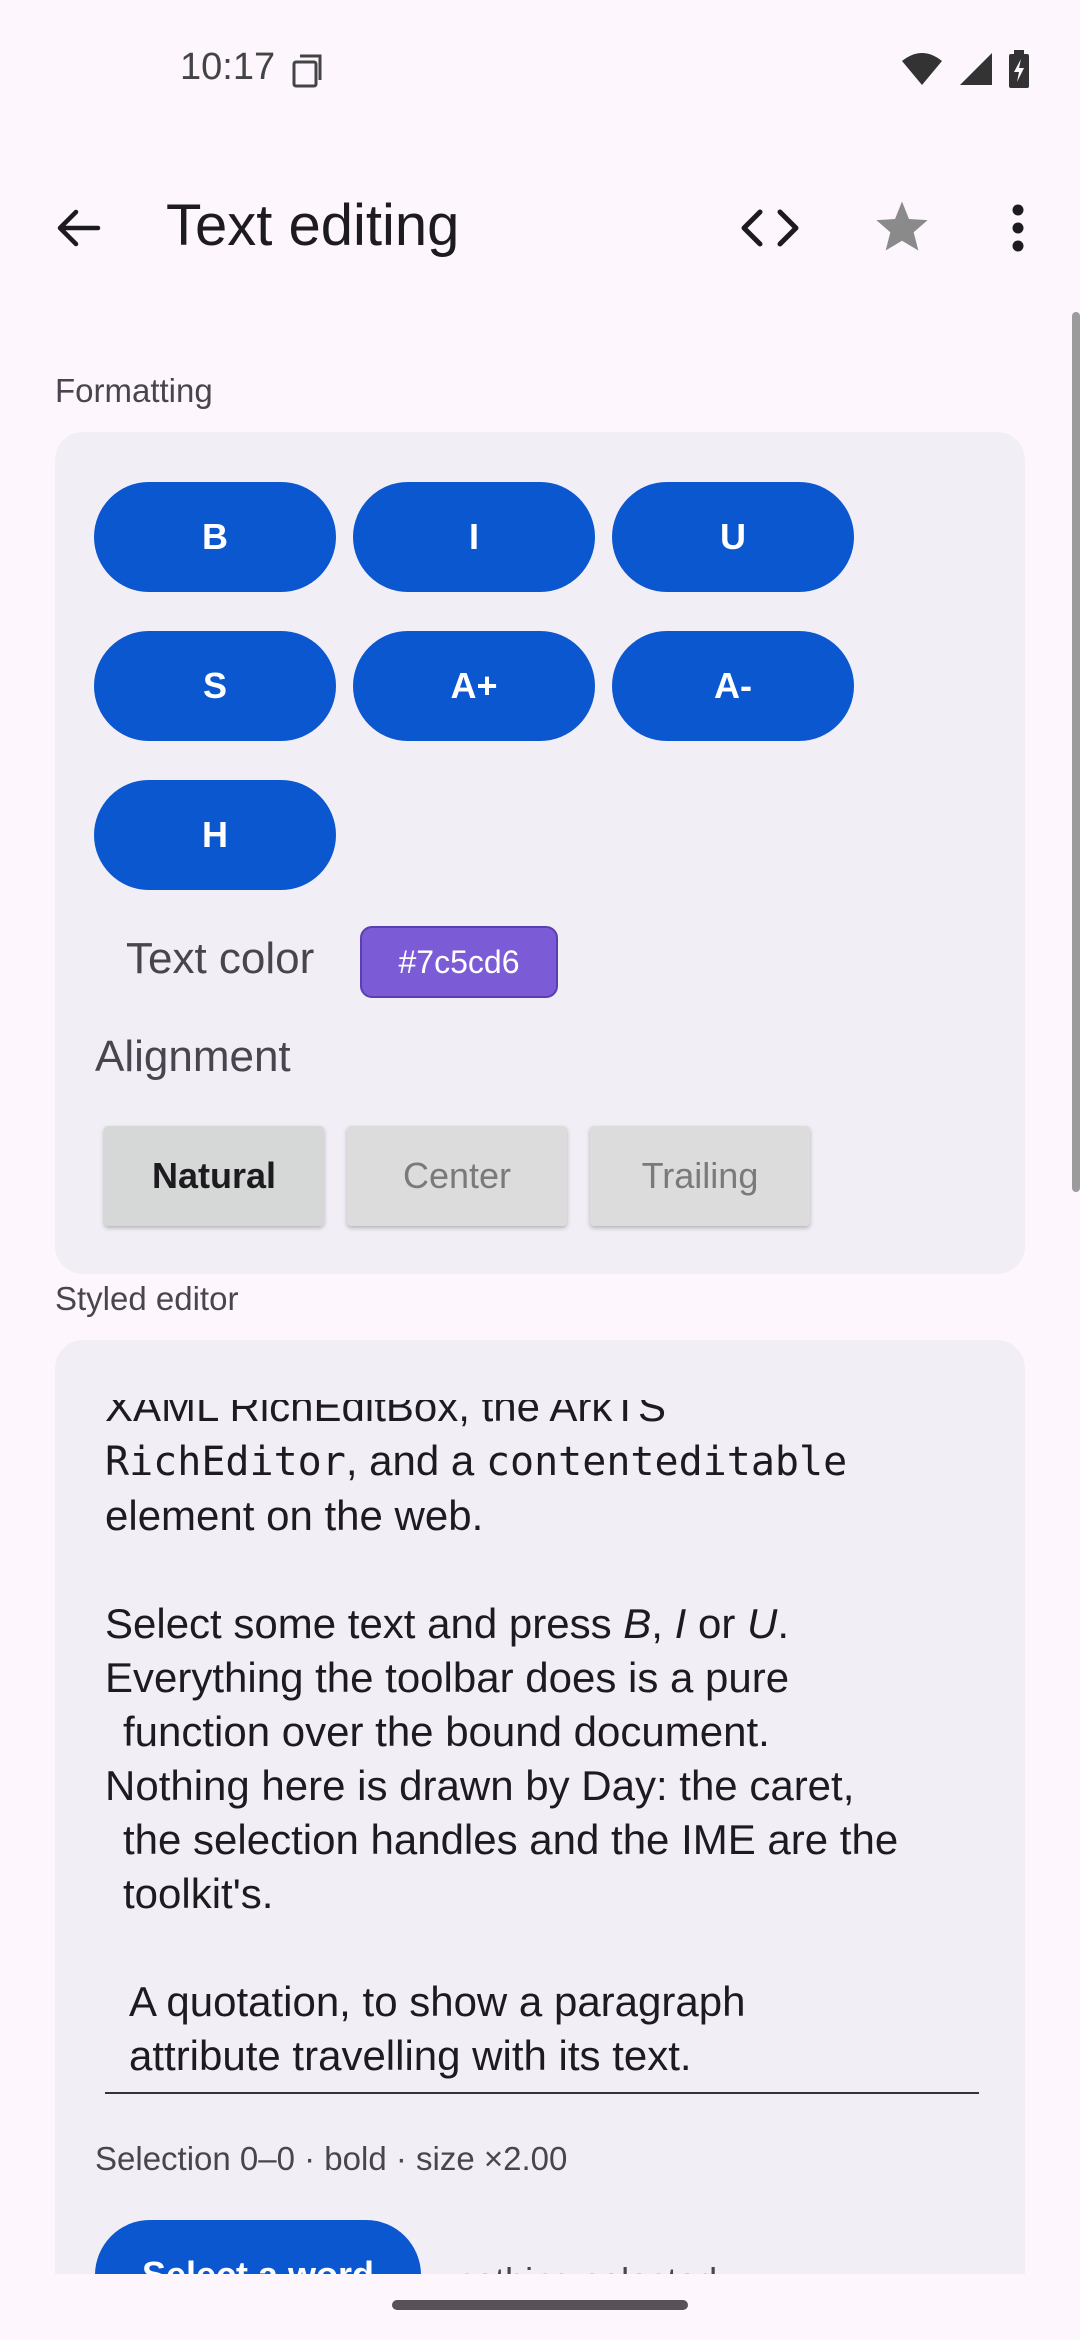 The height and width of the screenshot is (2340, 1080). I want to click on editor-line: element on the web., so click(294, 1515).